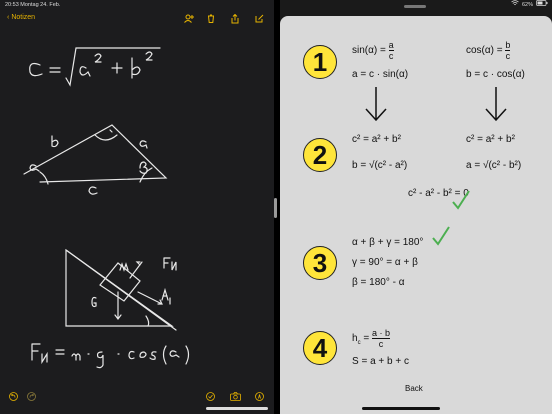 The height and width of the screenshot is (414, 552). I want to click on battery-icon, so click(542, 5).